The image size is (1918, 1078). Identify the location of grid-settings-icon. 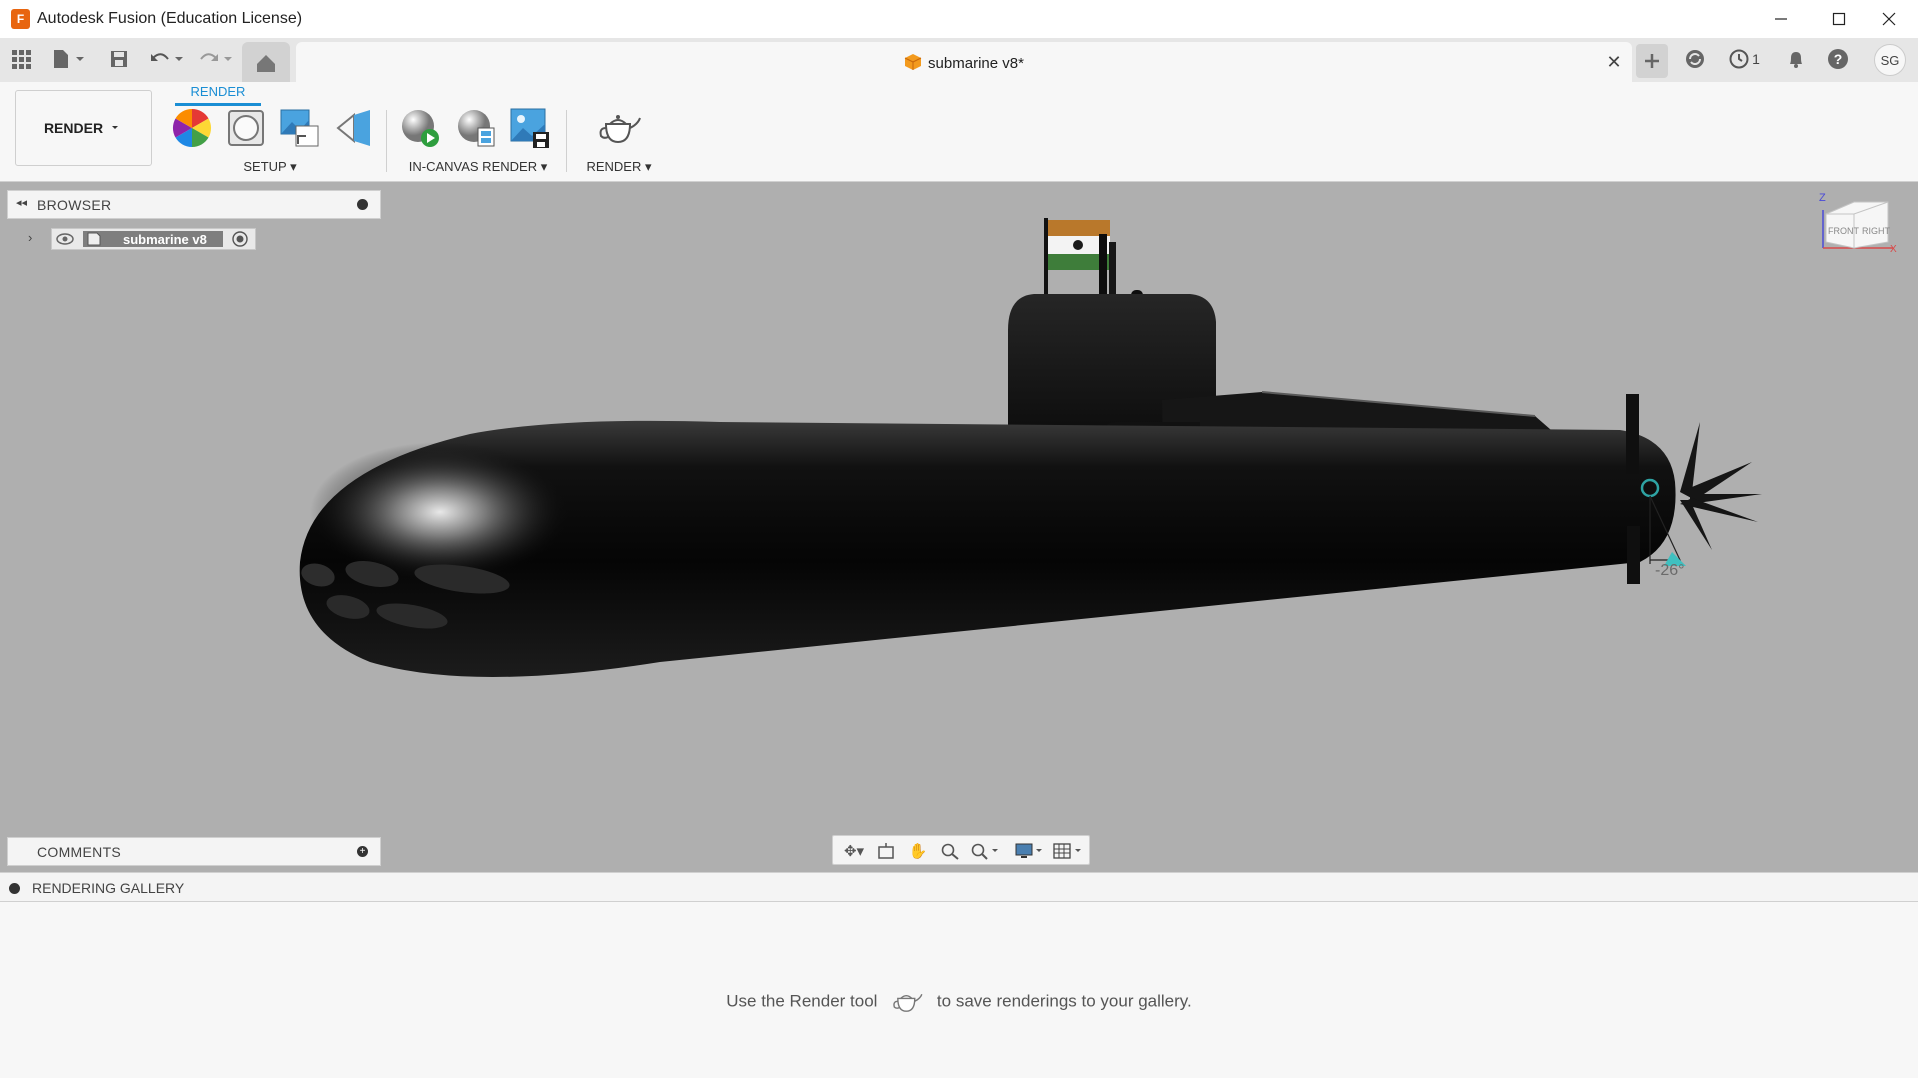
(1068, 851).